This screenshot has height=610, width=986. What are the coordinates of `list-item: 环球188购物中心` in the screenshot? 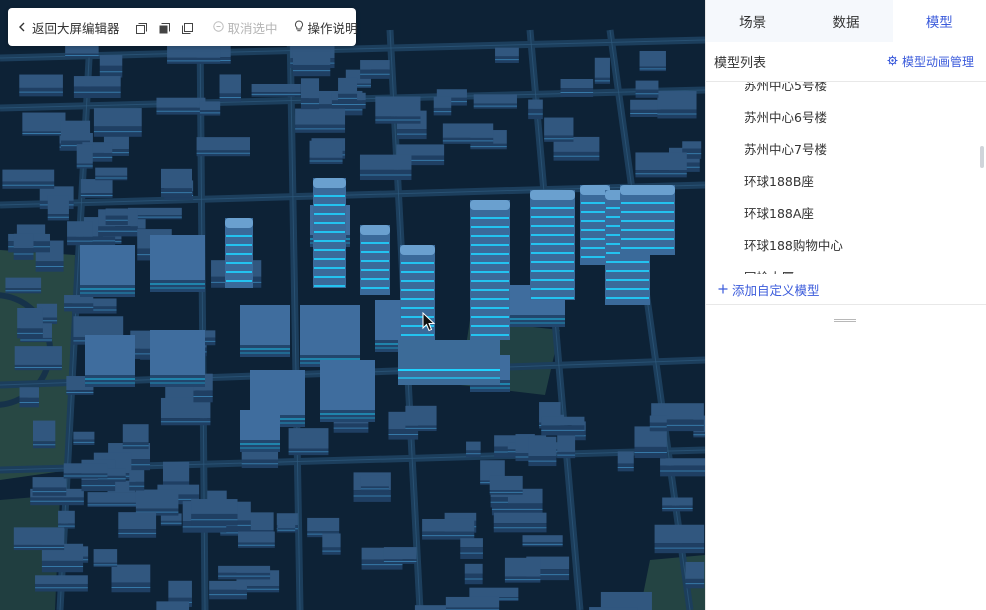 It's located at (846, 246).